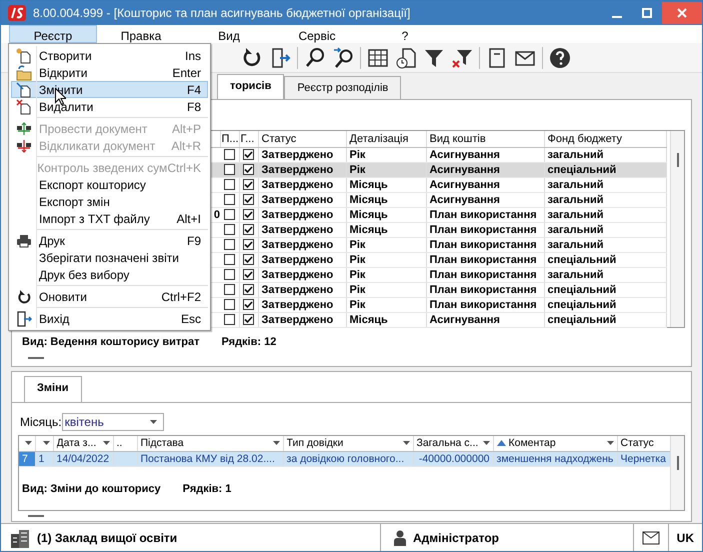 The image size is (703, 552). What do you see at coordinates (109, 184) in the screenshot?
I see `menu-item: Експорт кошторису` at bounding box center [109, 184].